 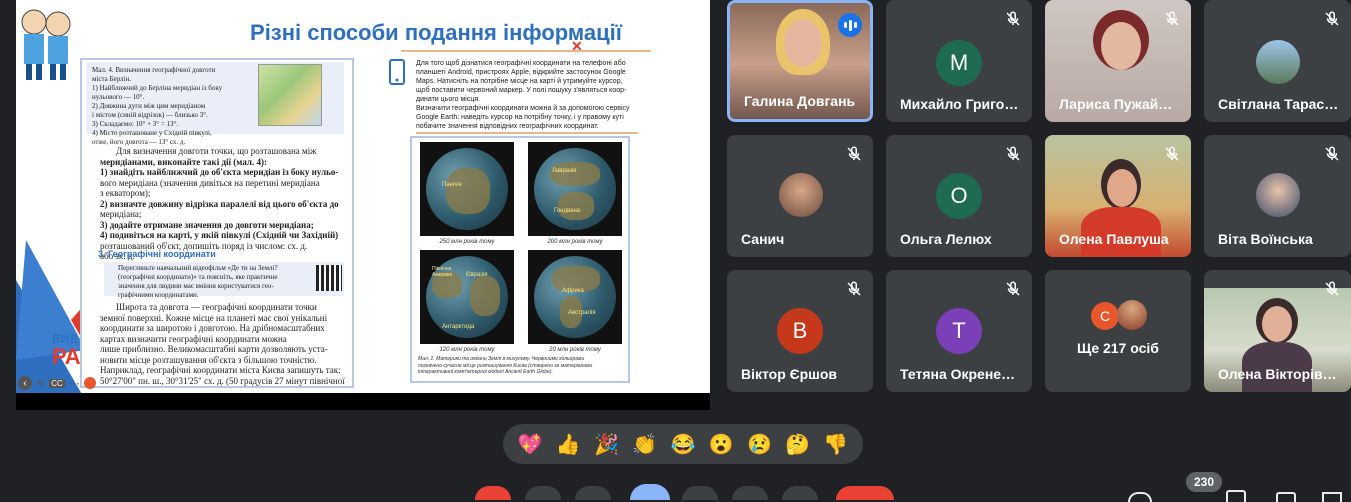 I want to click on back-arrow-icon: ‹, so click(x=25, y=383).